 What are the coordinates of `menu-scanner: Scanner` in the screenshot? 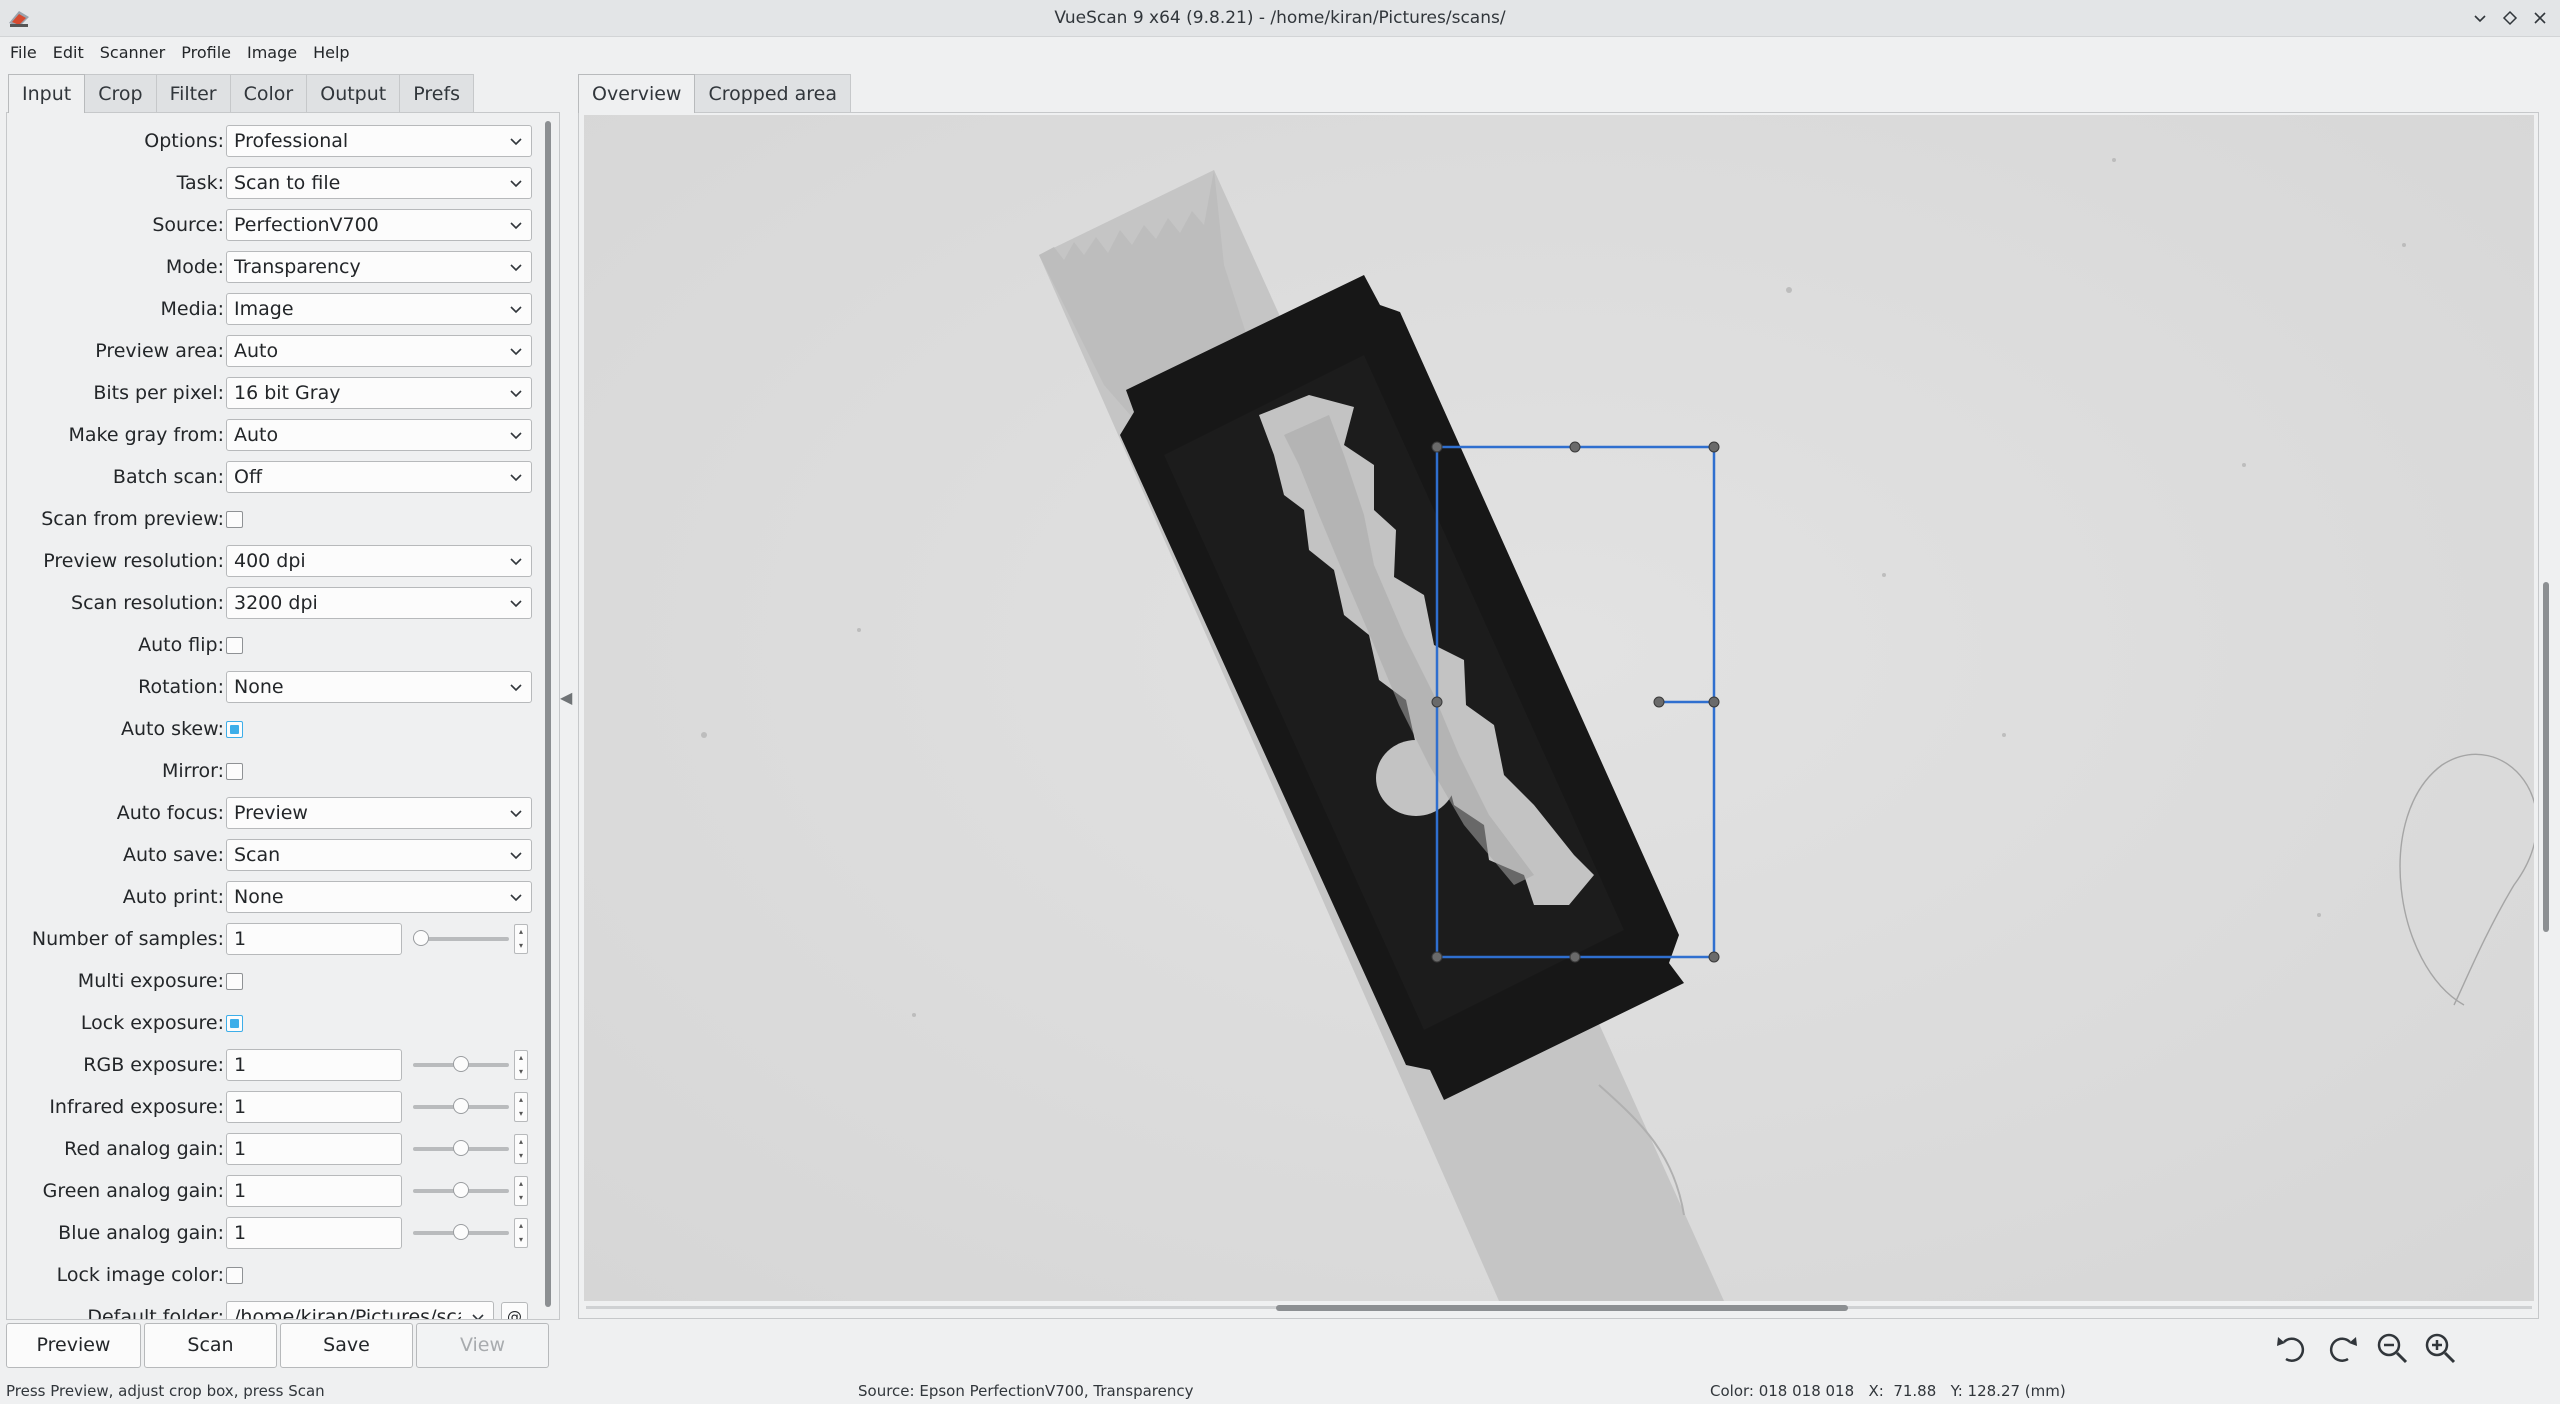 It's located at (132, 52).